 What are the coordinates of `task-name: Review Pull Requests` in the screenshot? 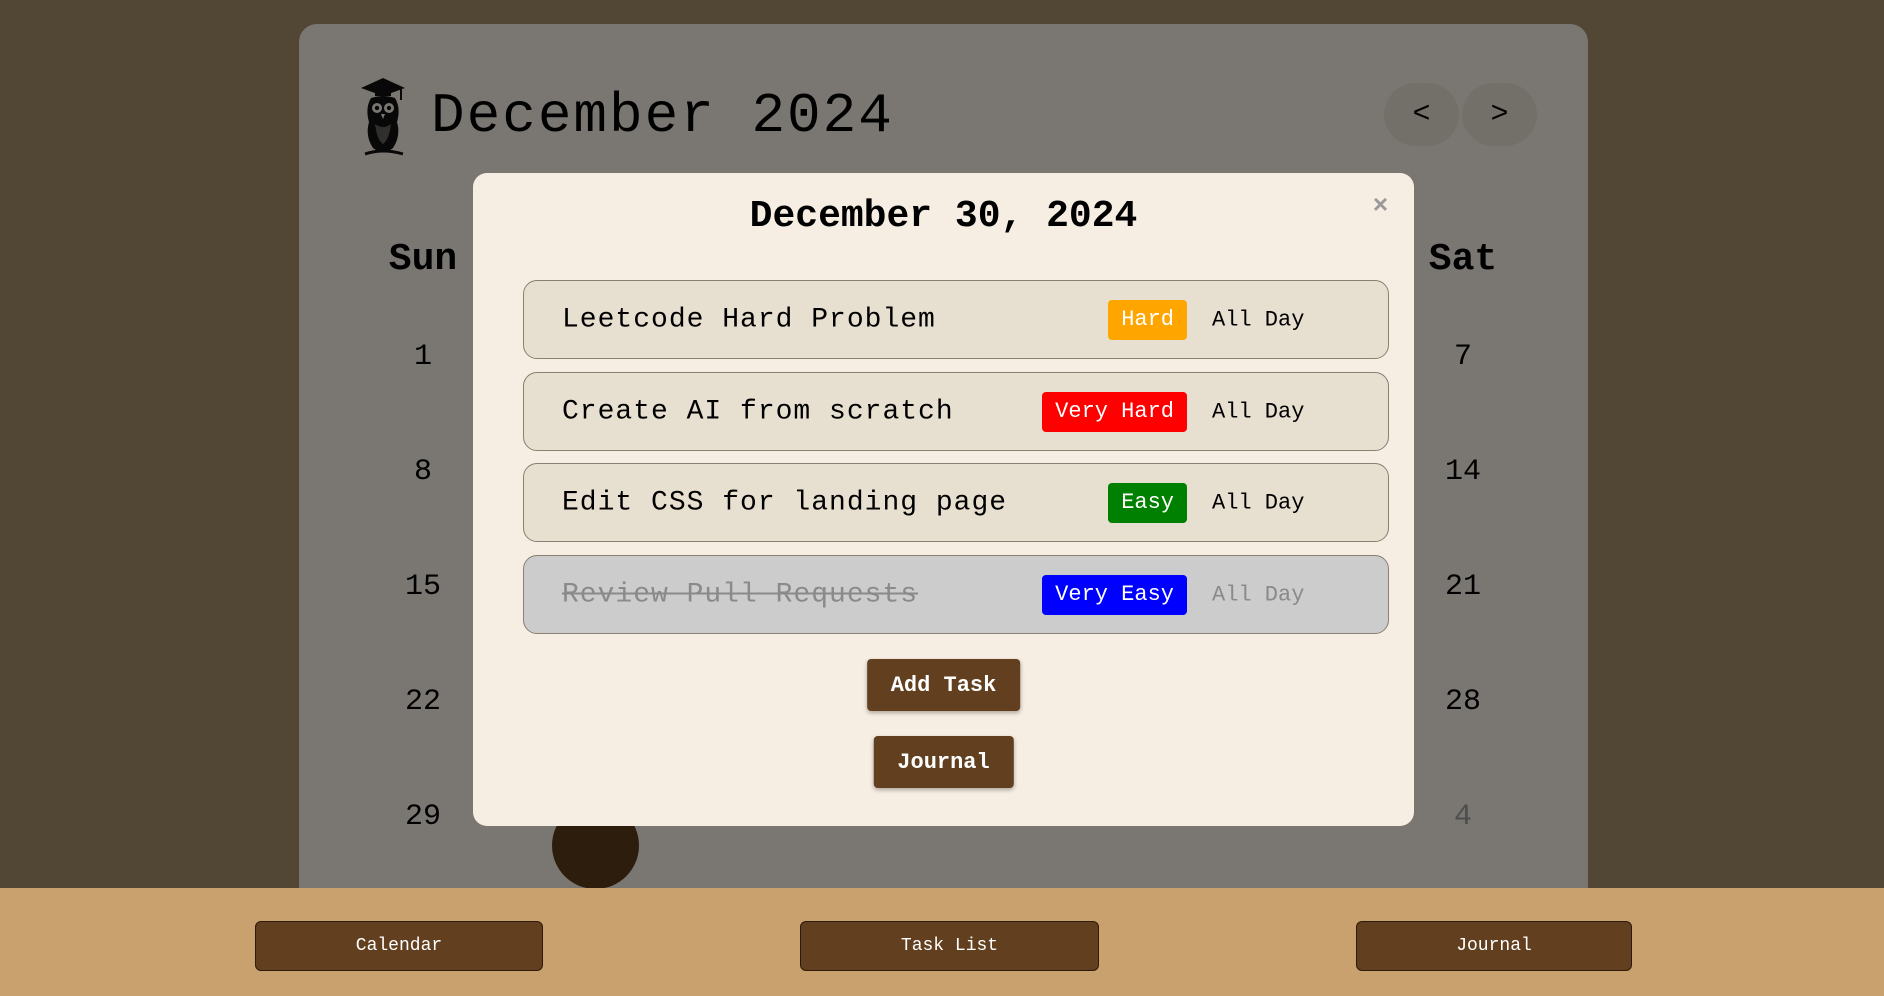 It's located at (740, 594).